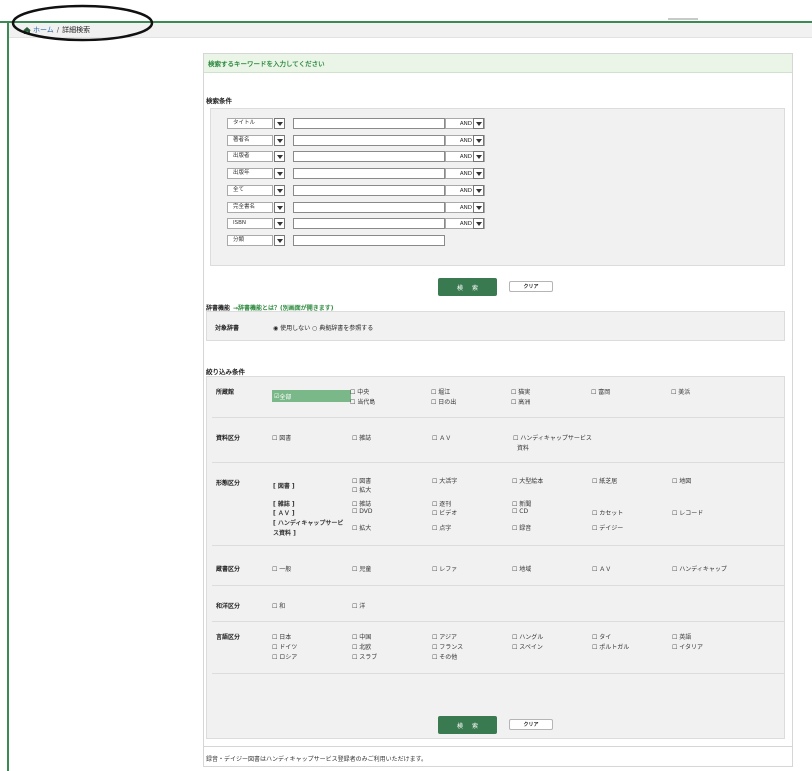 This screenshot has width=812, height=771. What do you see at coordinates (361, 568) in the screenshot?
I see `collection-checkbox: ☐ 児童` at bounding box center [361, 568].